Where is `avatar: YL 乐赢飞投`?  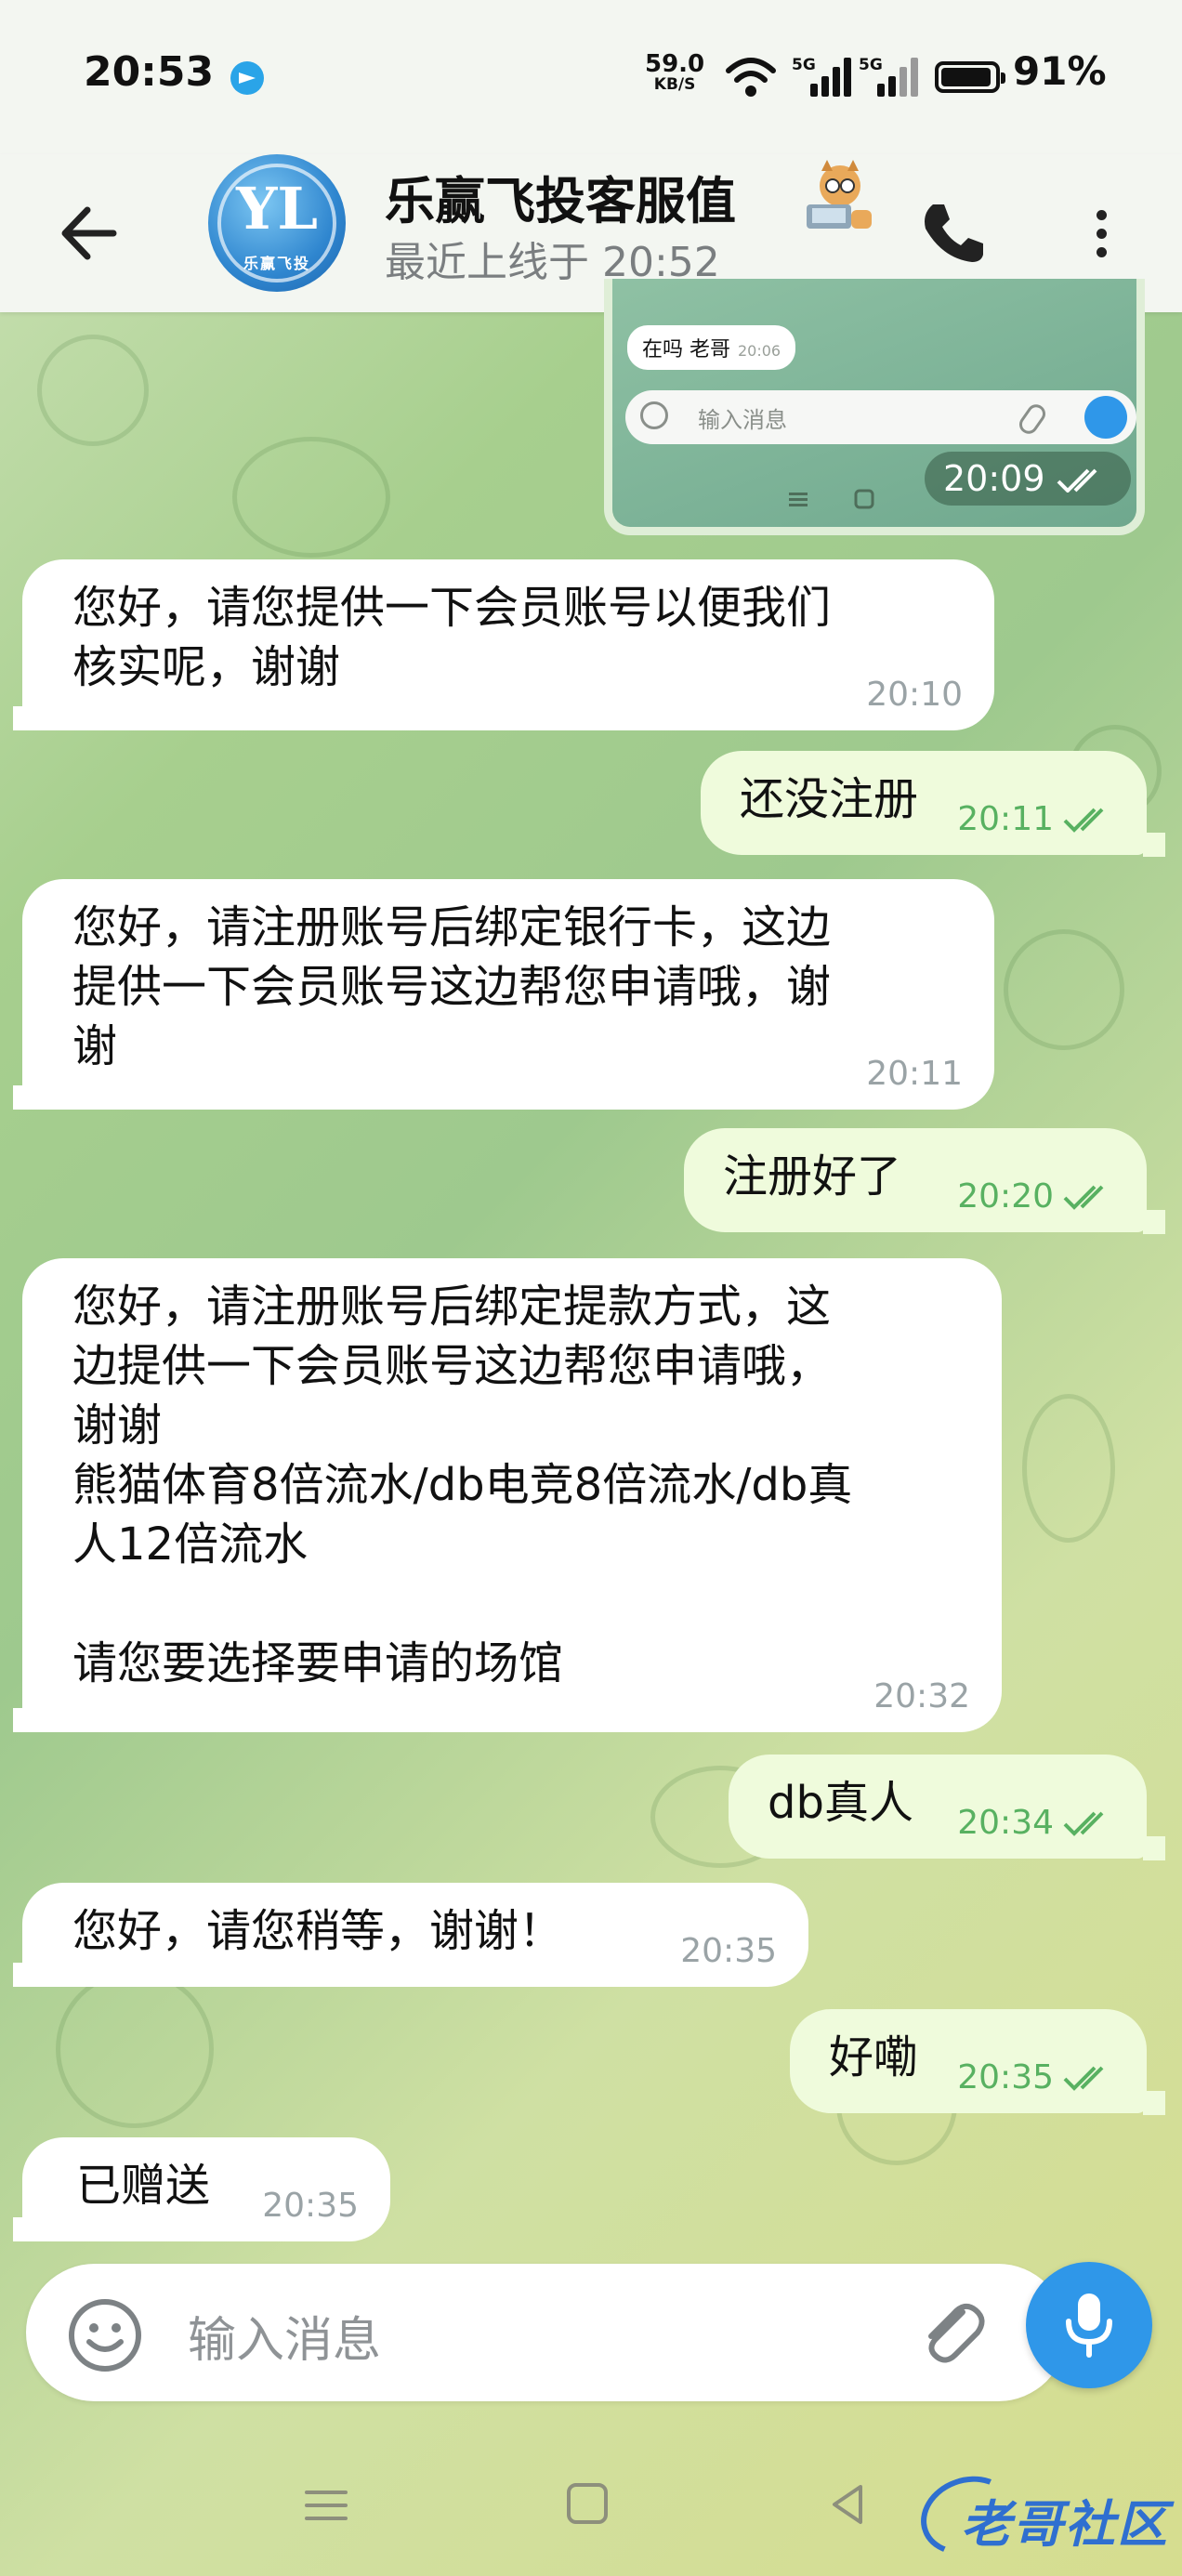
avatar: YL 乐赢飞投 is located at coordinates (277, 223).